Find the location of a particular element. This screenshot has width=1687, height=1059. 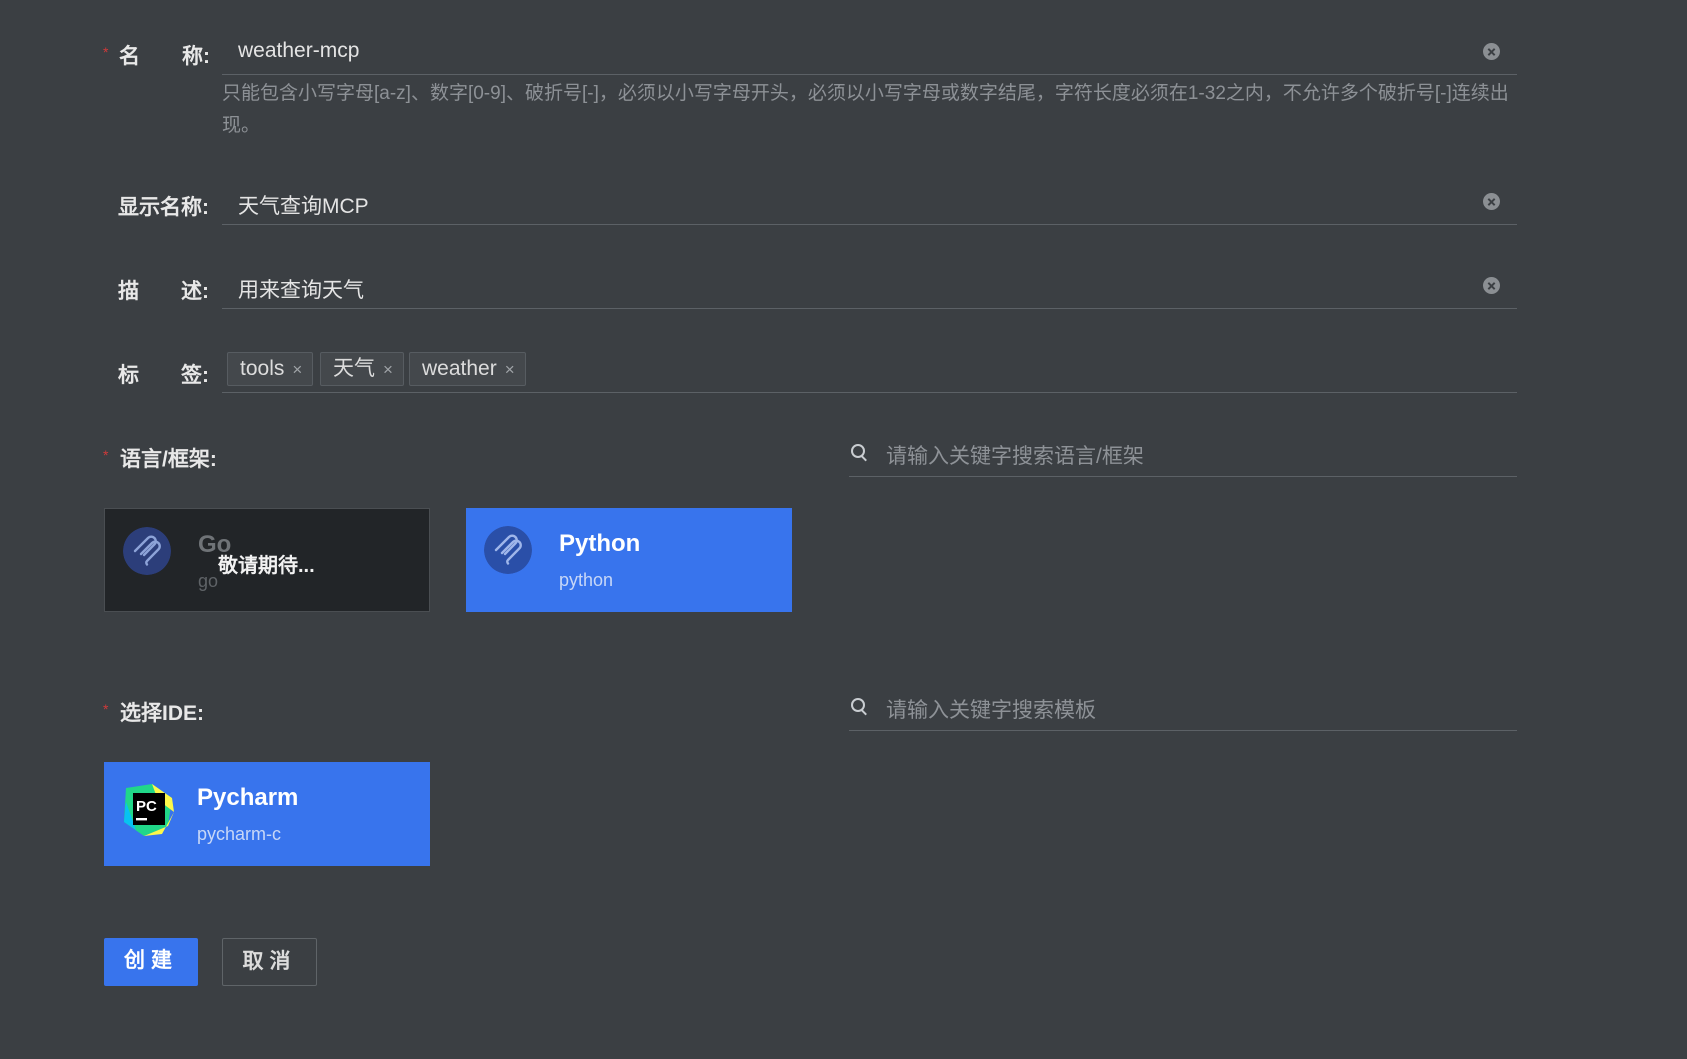

ide-search-input: 请输入关键字搜索模板 is located at coordinates (991, 709).